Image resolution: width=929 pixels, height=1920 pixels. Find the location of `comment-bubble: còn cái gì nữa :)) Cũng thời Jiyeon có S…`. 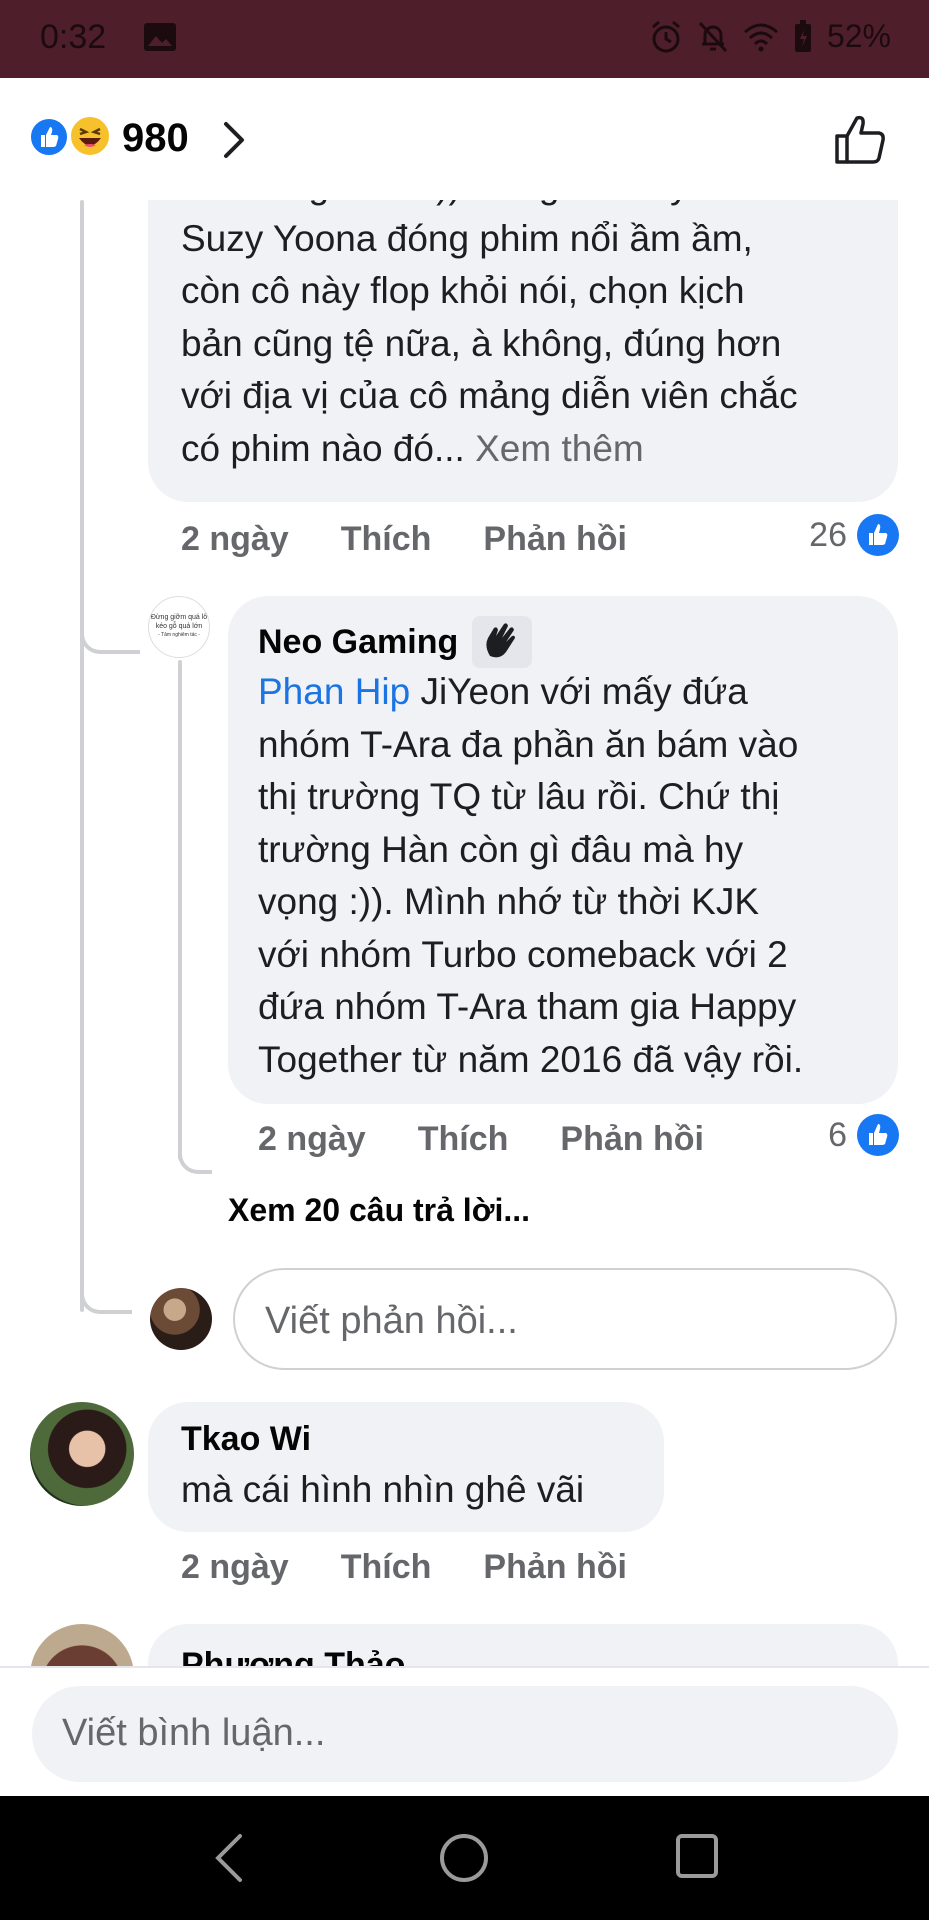

comment-bubble: còn cái gì nữa :)) Cũng thời Jiyeon có S… is located at coordinates (523, 351).